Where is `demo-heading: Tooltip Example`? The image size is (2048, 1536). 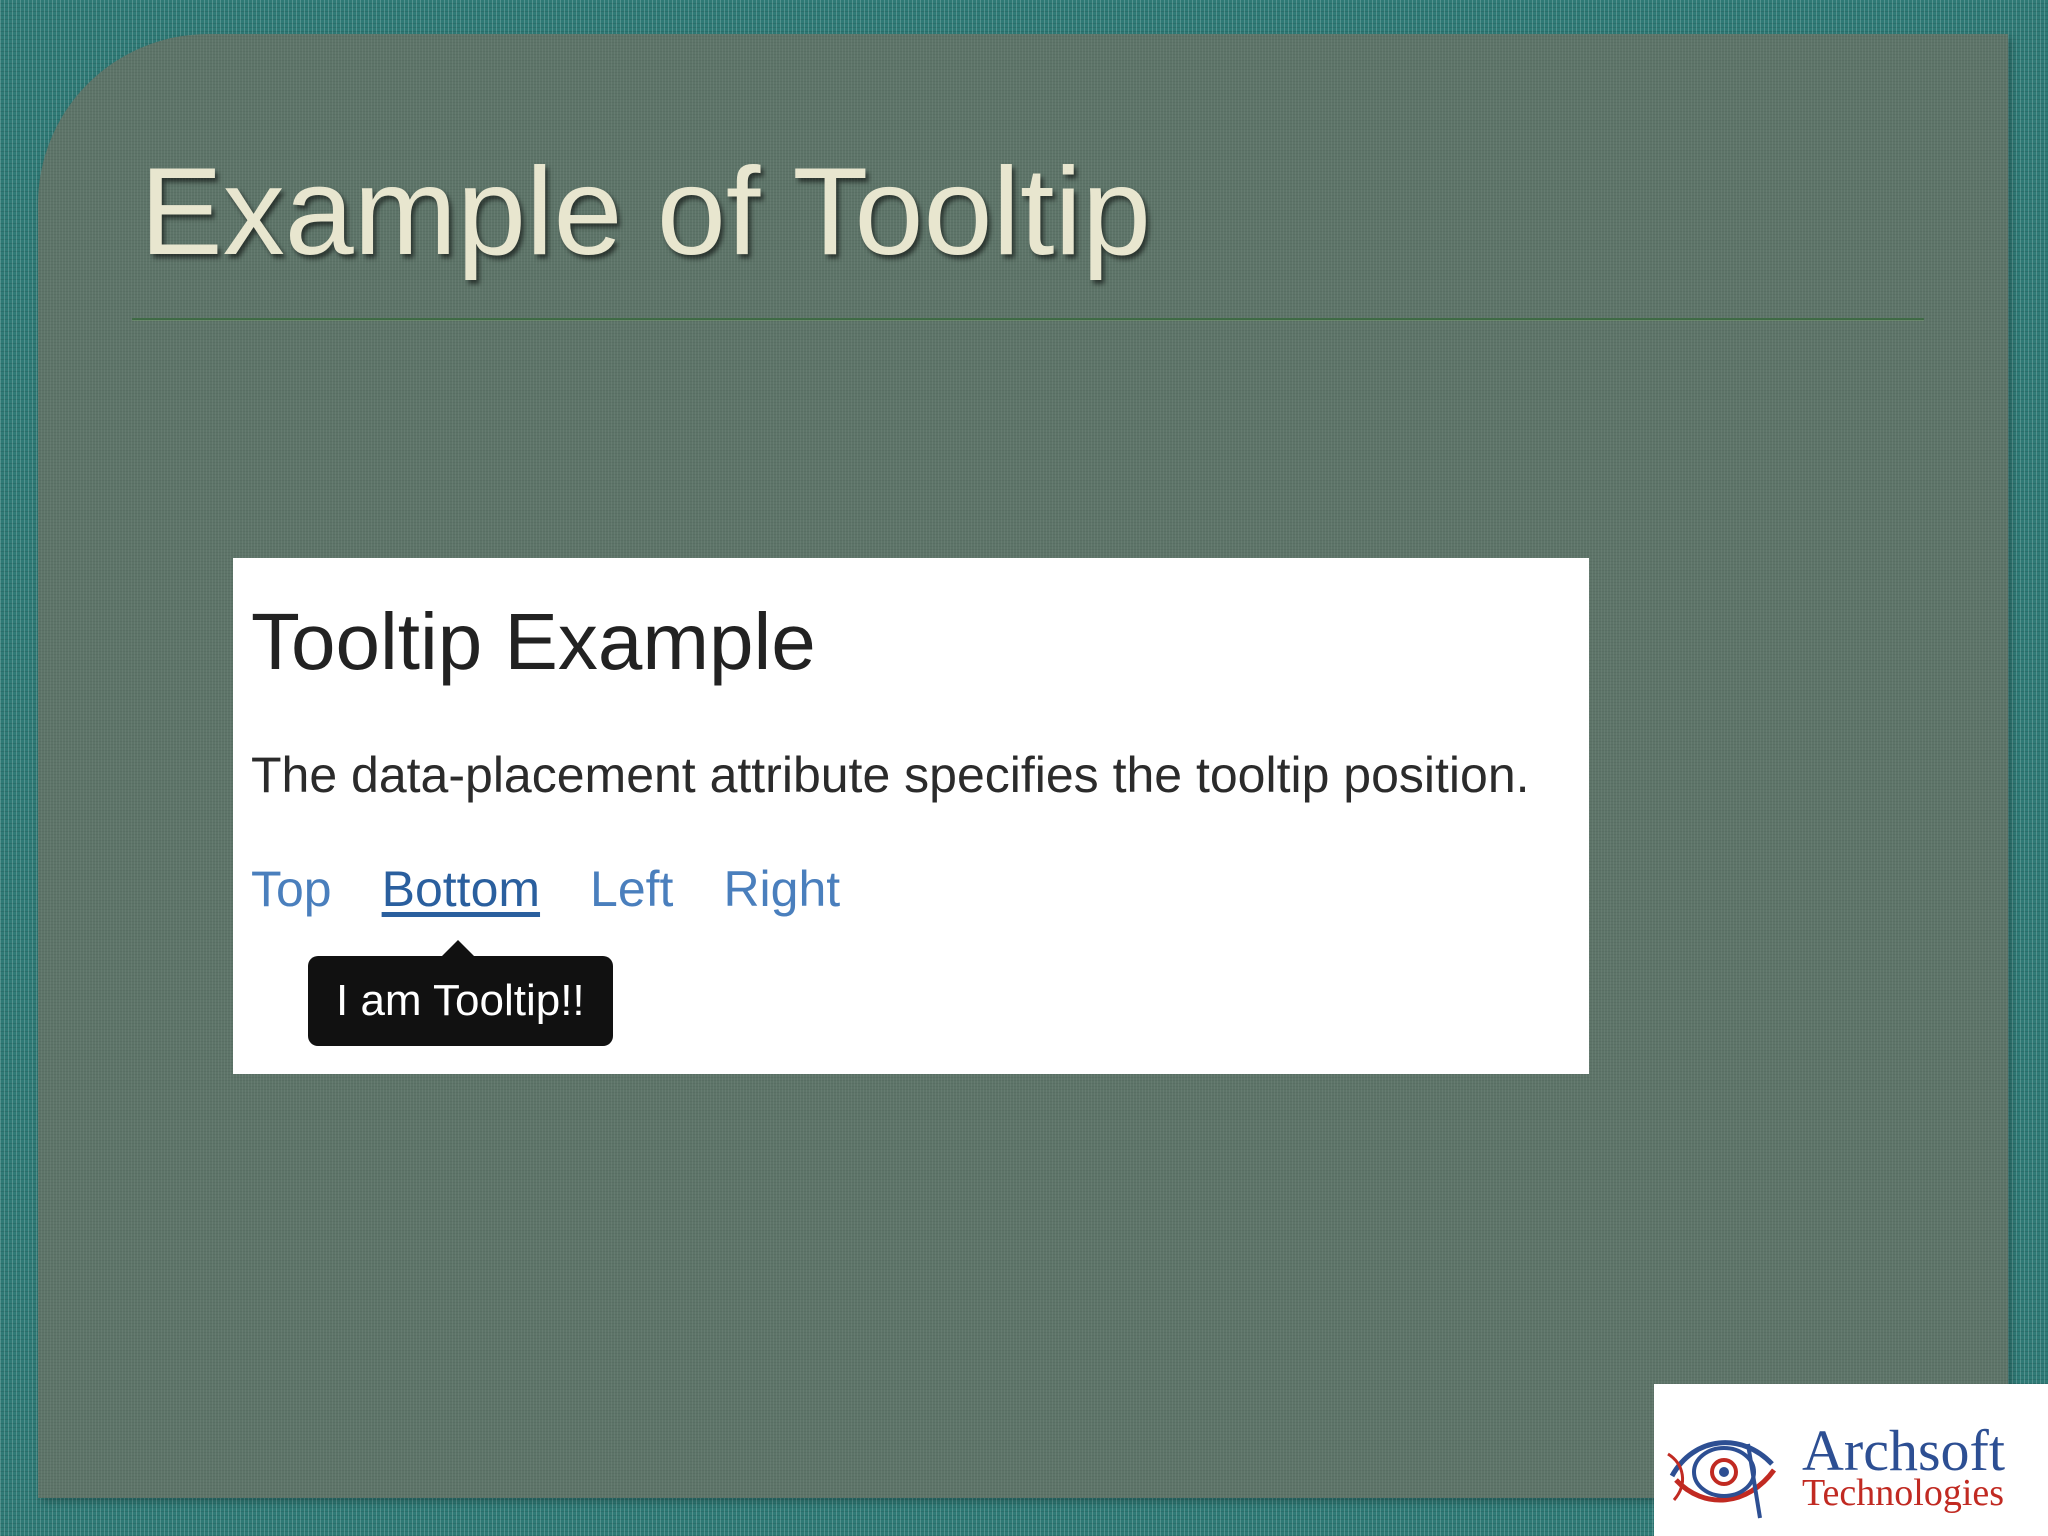
demo-heading: Tooltip Example is located at coordinates (533, 641).